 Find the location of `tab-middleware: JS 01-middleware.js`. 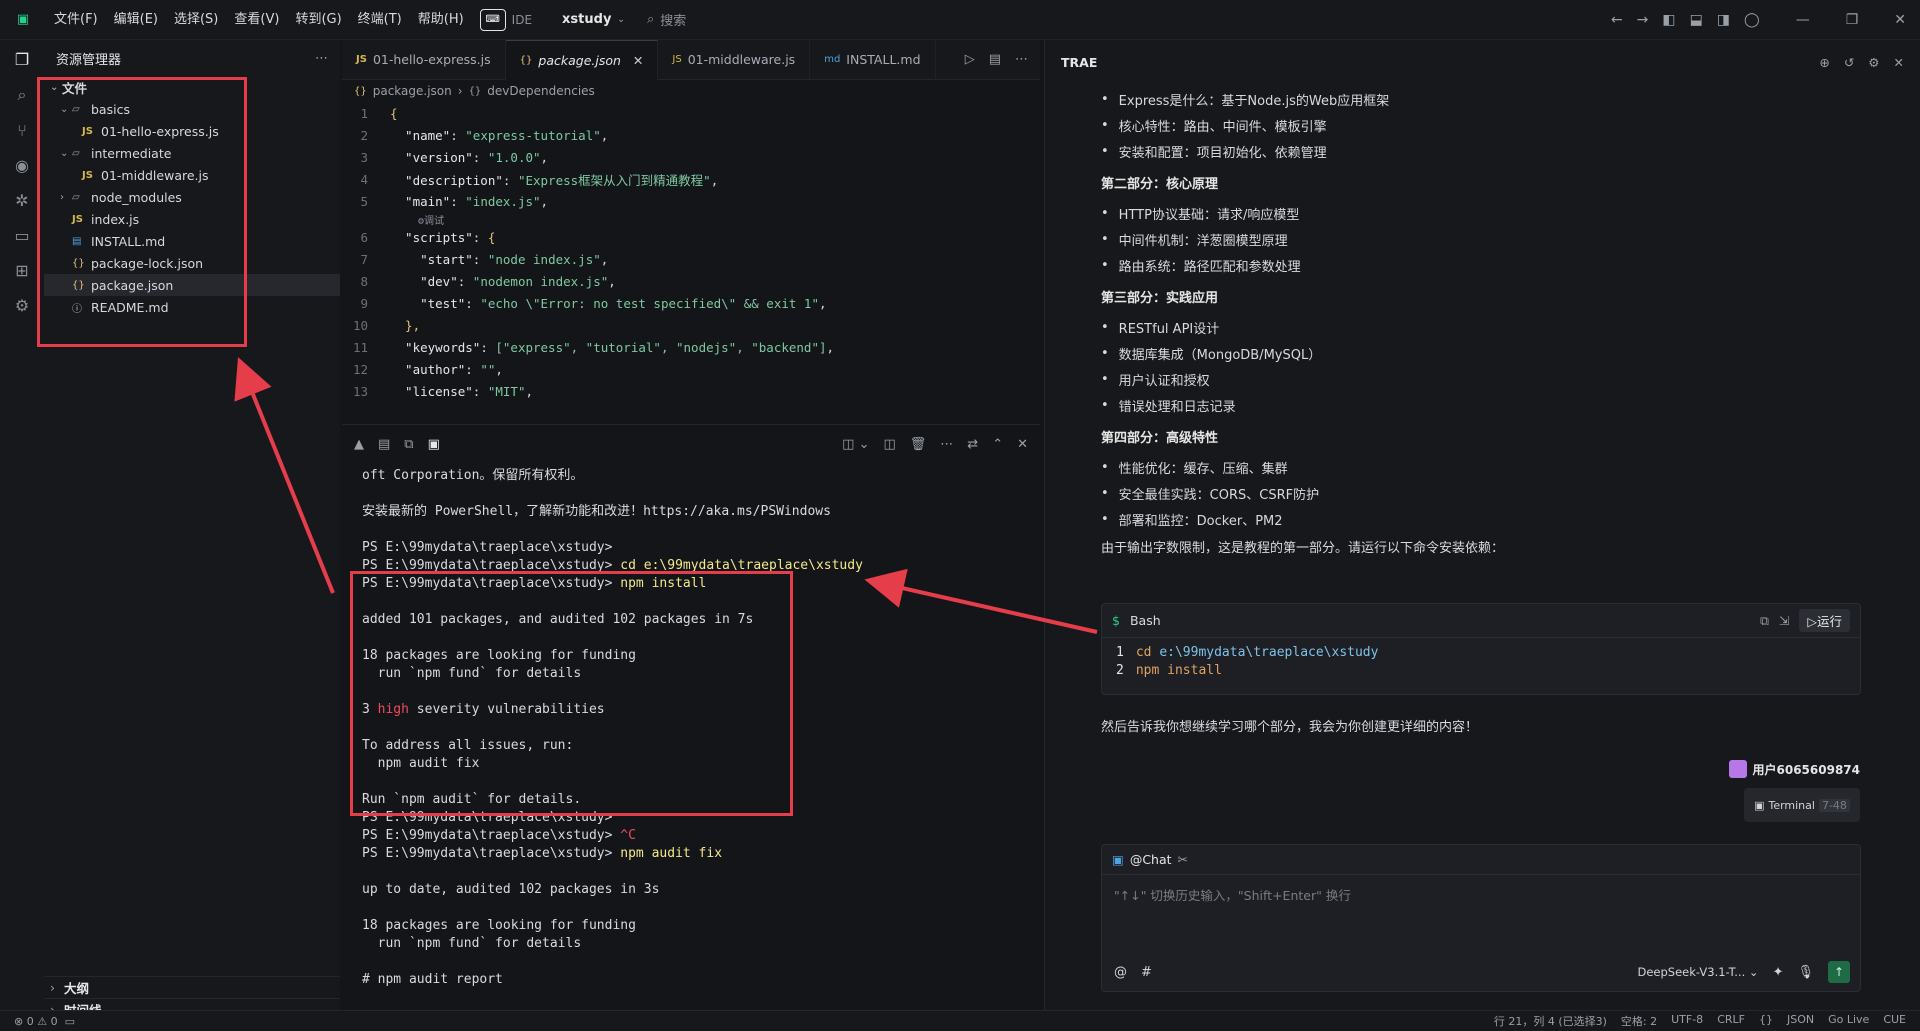

tab-middleware: JS 01-middleware.js is located at coordinates (734, 59).